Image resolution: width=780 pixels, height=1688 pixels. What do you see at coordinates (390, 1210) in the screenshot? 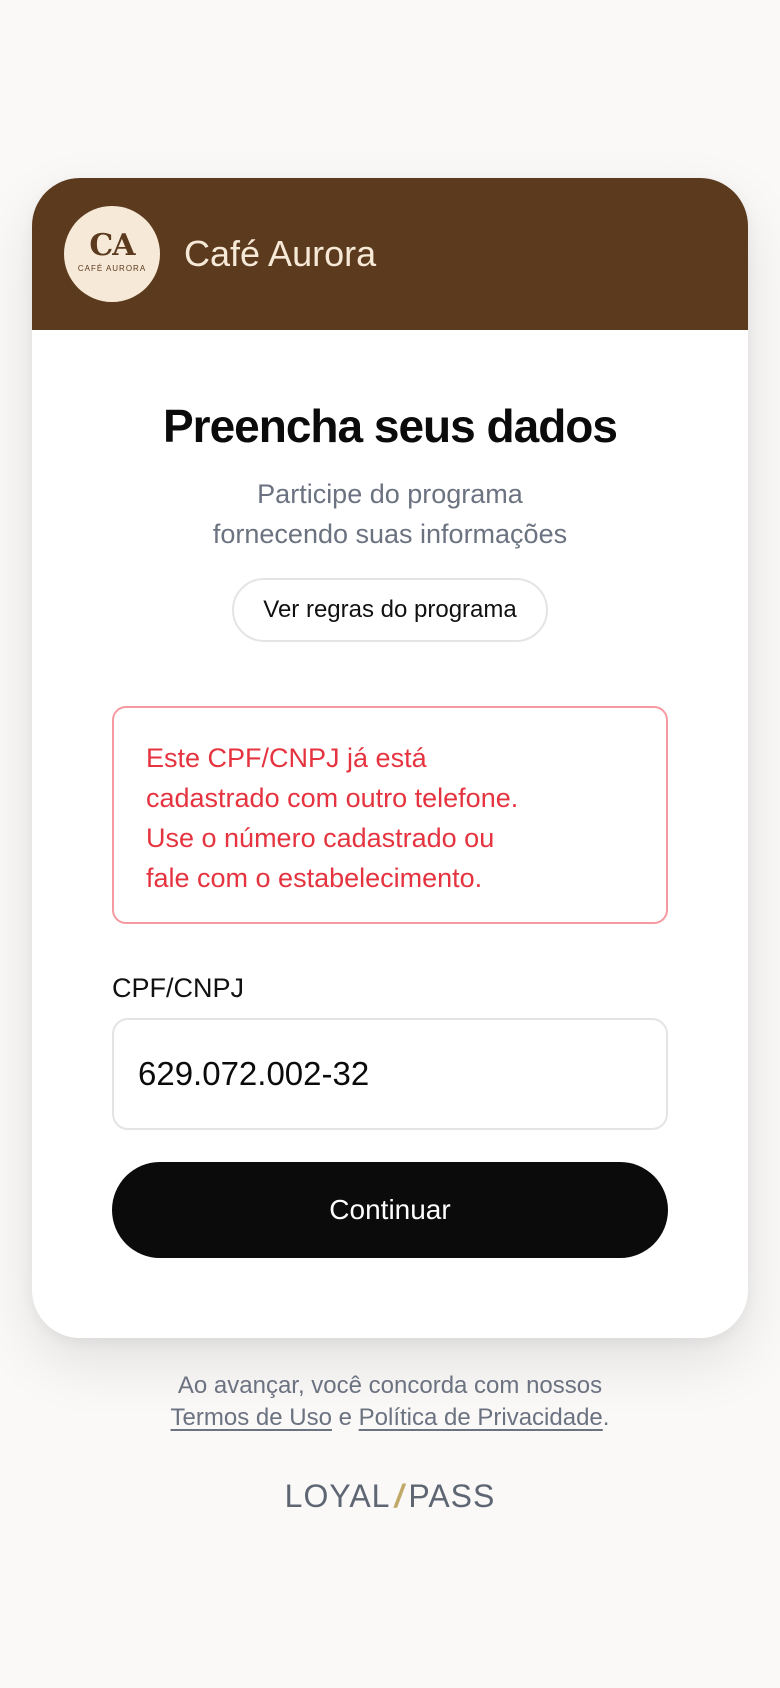
I see `continue-button: Continuar` at bounding box center [390, 1210].